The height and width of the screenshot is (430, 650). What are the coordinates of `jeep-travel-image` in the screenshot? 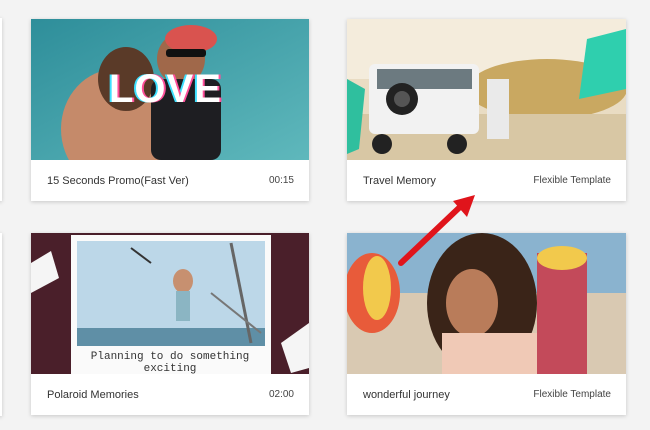 It's located at (486, 89).